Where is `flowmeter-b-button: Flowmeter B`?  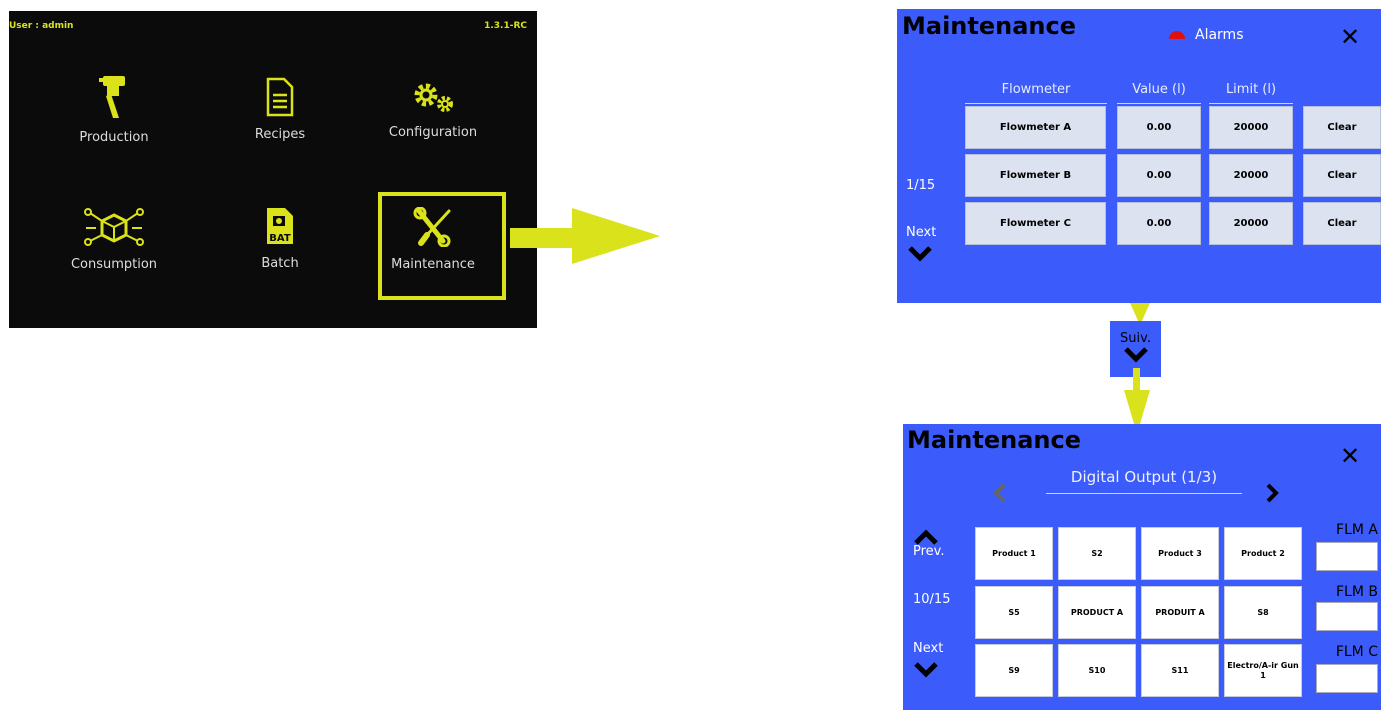
flowmeter-b-button: Flowmeter B is located at coordinates (1035, 175).